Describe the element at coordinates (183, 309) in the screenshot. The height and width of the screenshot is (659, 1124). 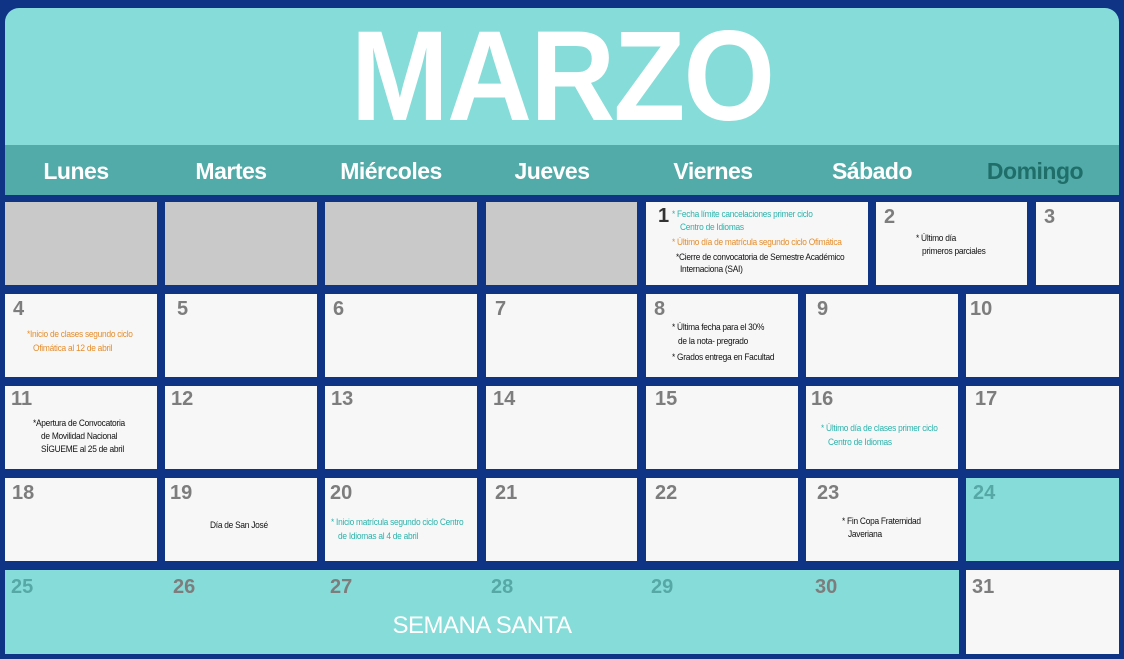
I see `day-number: 5` at that location.